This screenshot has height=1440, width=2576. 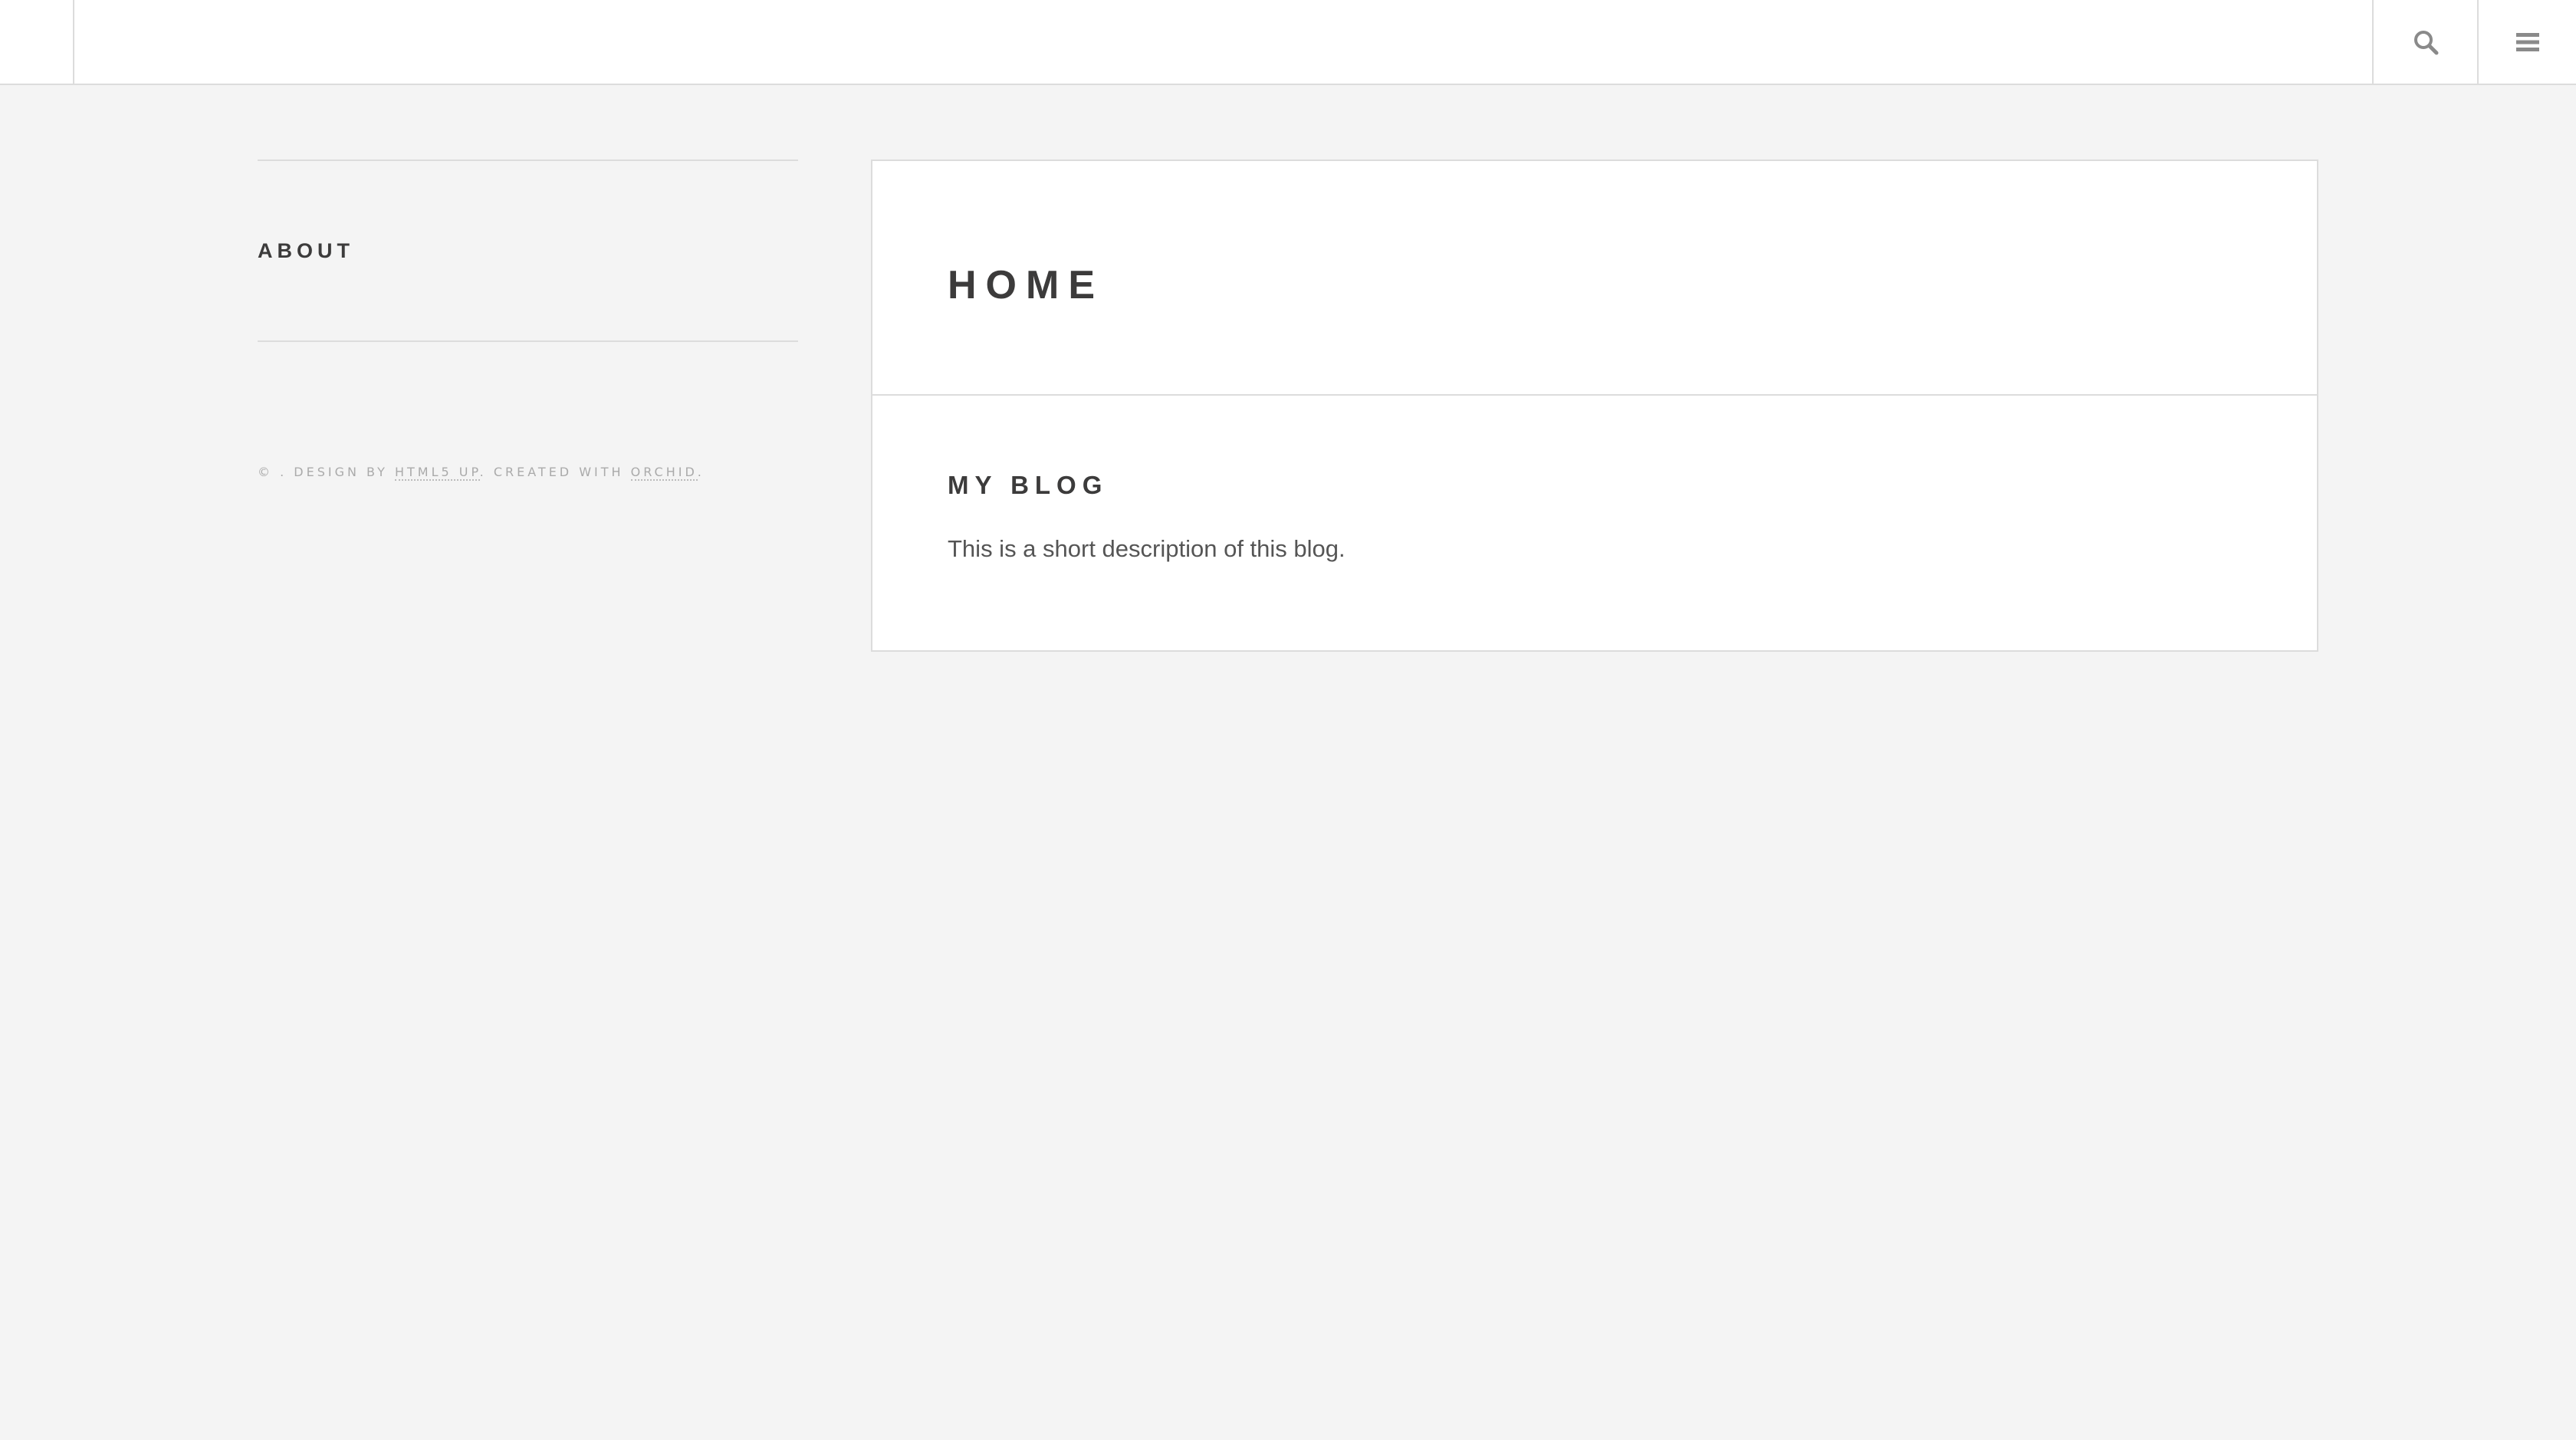 I want to click on top-header, so click(x=1288, y=42).